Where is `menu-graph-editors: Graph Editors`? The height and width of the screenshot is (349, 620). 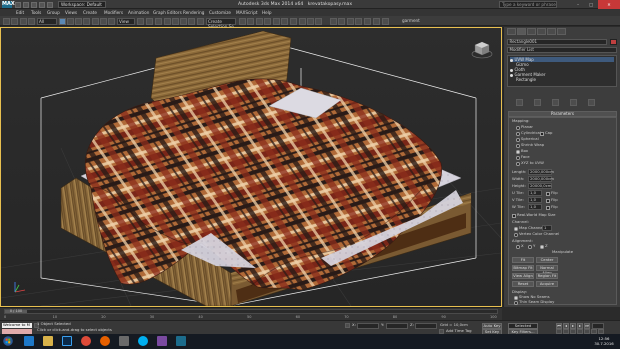
menu-graph-editors: Graph Editors is located at coordinates (167, 12).